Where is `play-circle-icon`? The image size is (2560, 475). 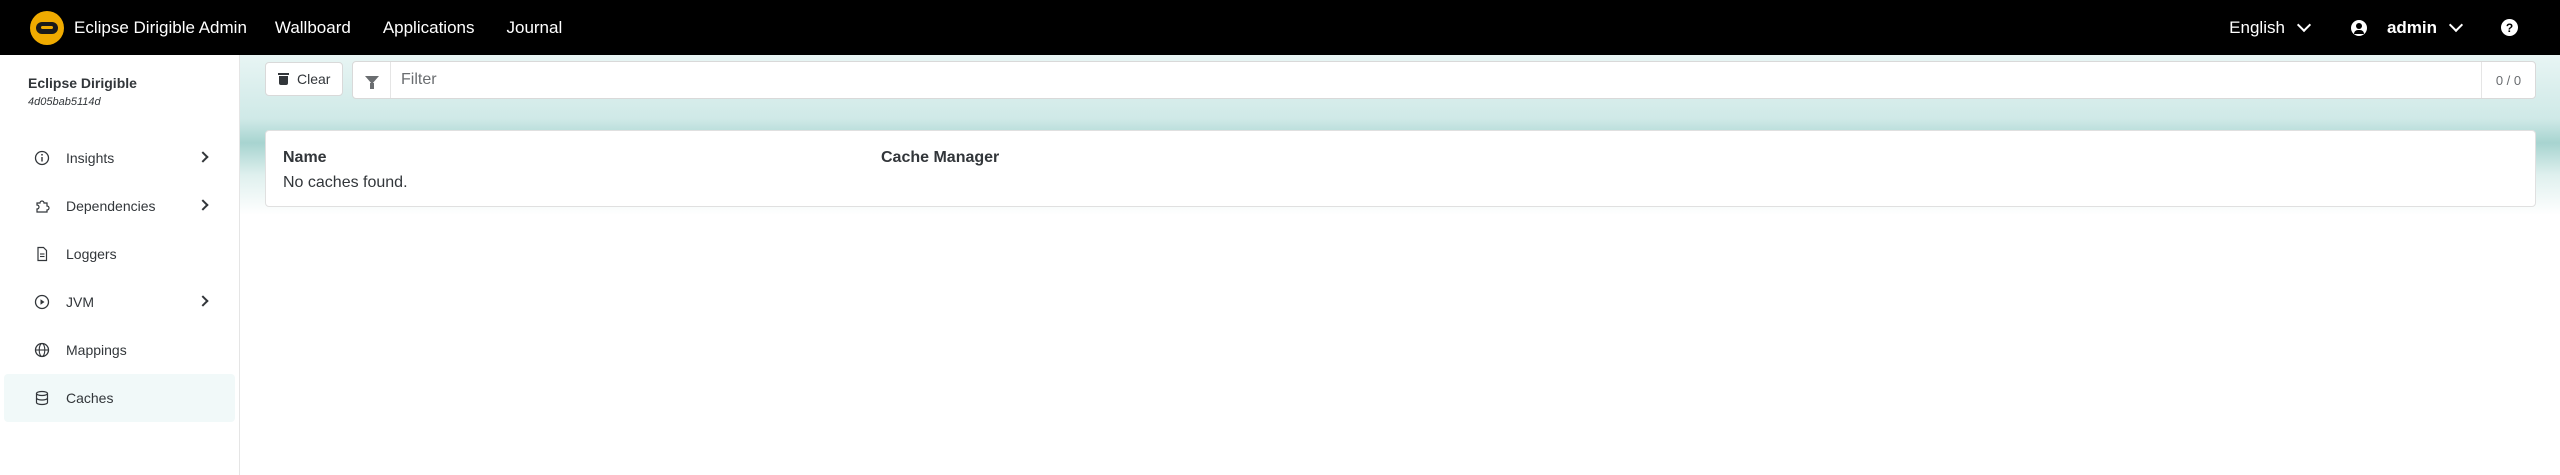 play-circle-icon is located at coordinates (42, 302).